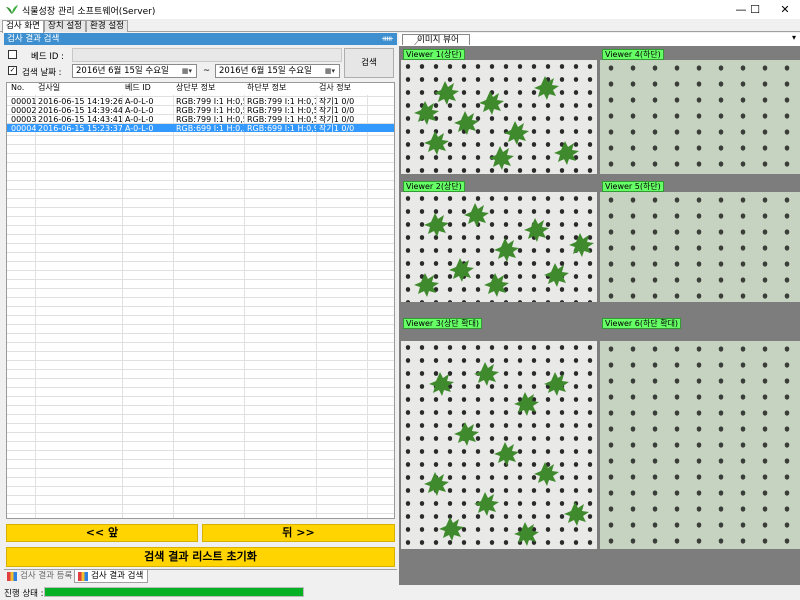 The width and height of the screenshot is (800, 600). Describe the element at coordinates (200, 557) in the screenshot. I see `reset-list-button: 검색 결과 리스트 초기화` at that location.